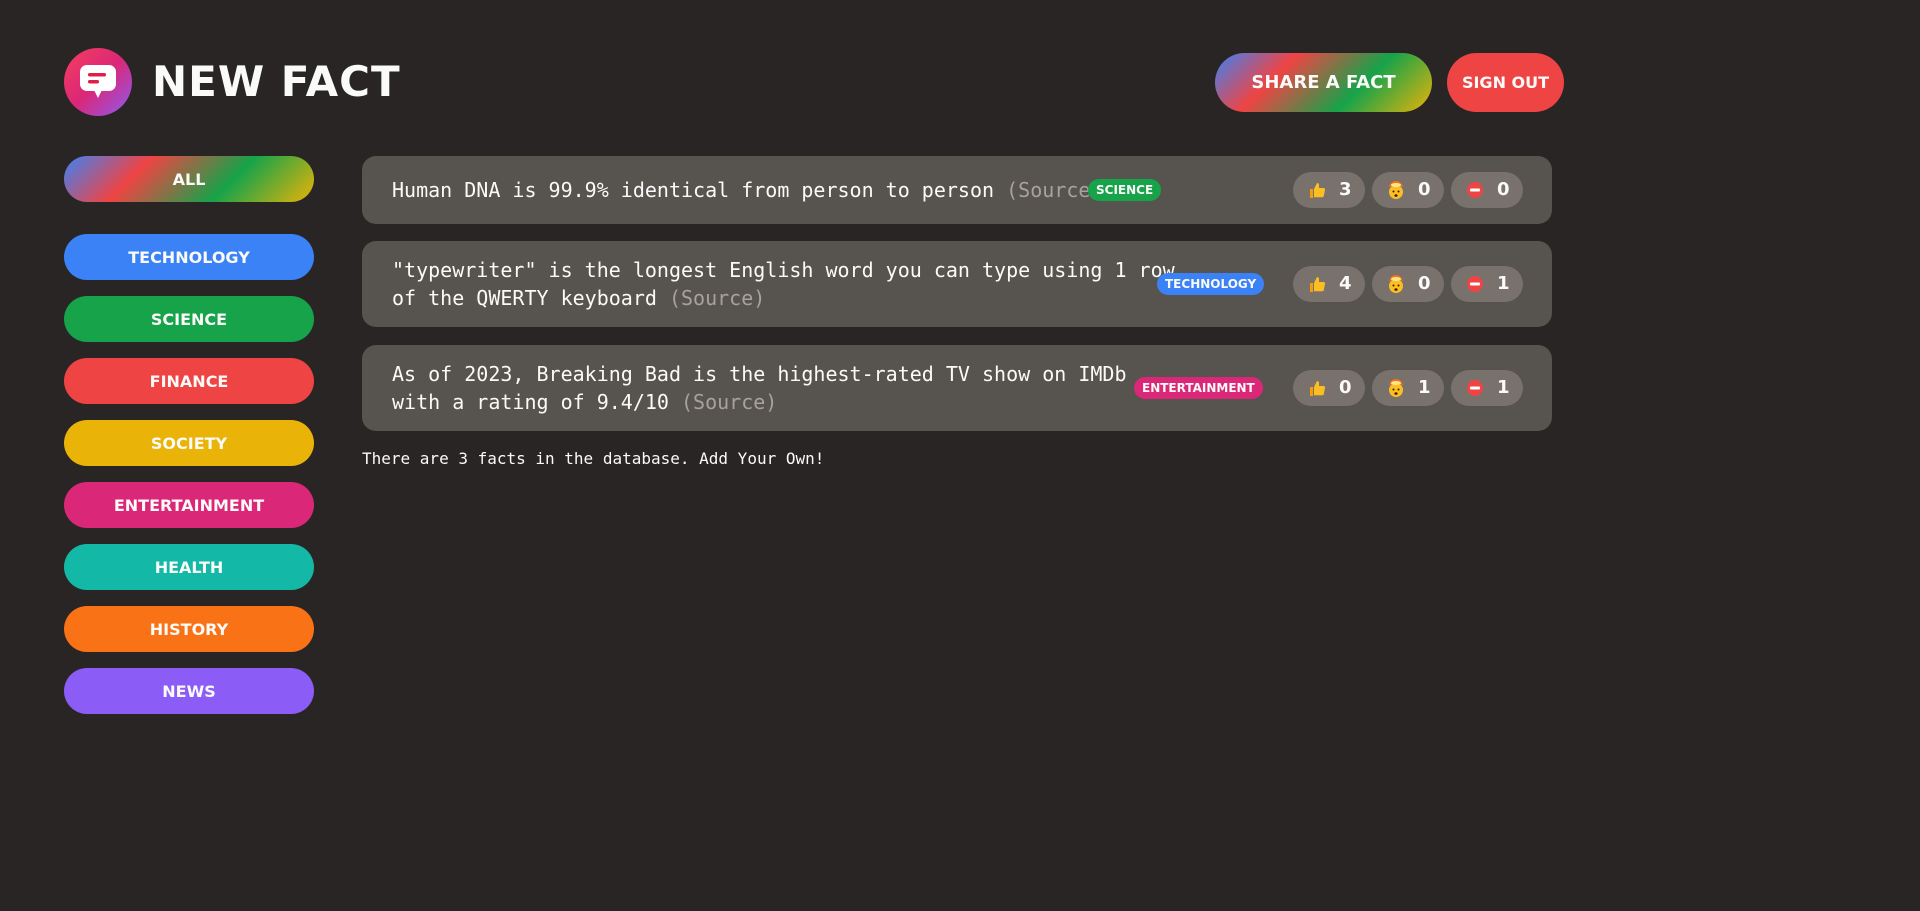 This screenshot has width=1920, height=911. I want to click on vote-interesting-count: 3, so click(1345, 189).